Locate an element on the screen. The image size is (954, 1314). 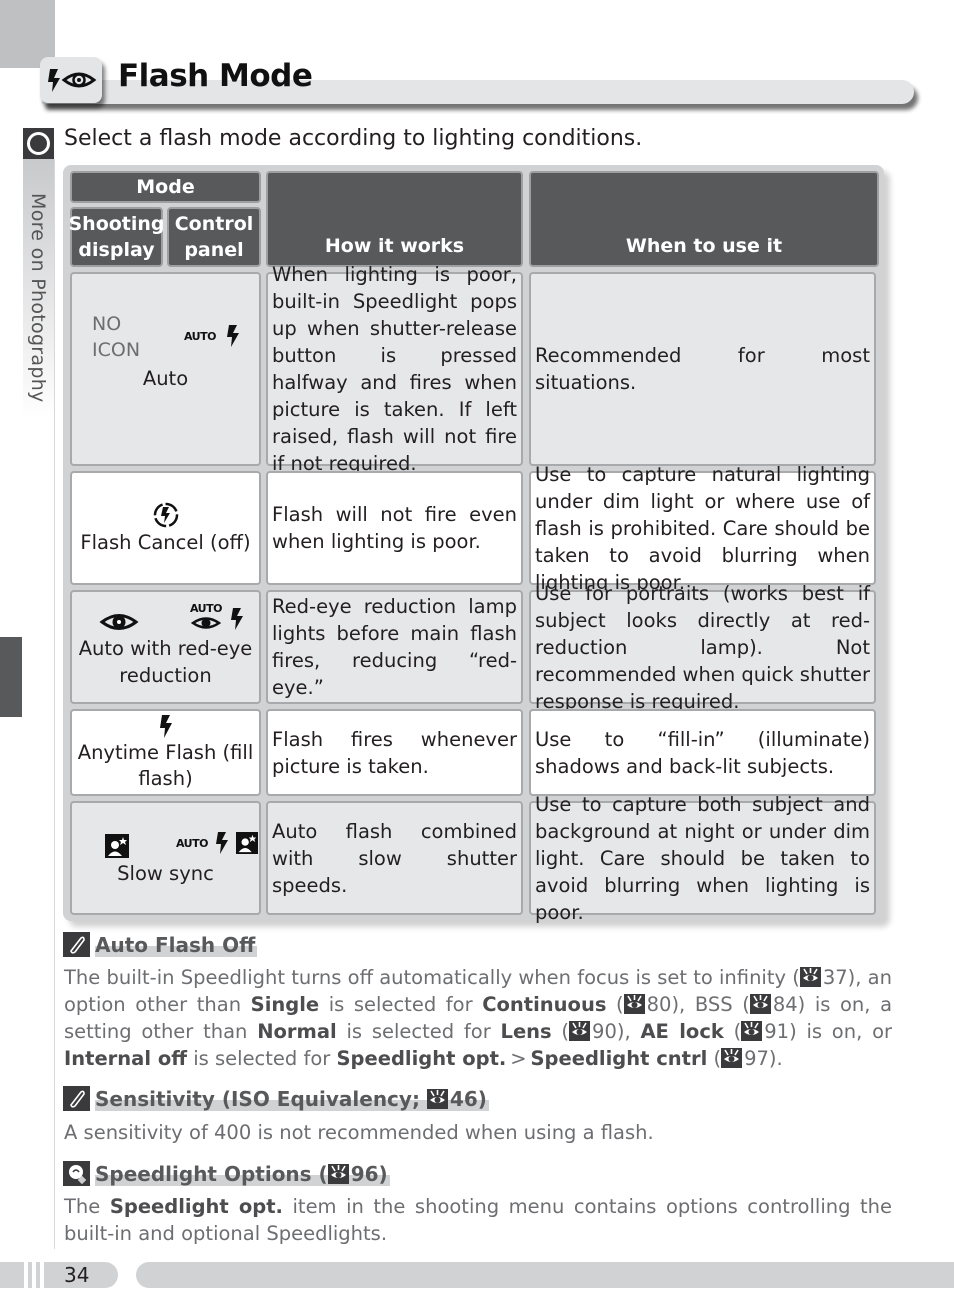
page-number: 34 is located at coordinates (77, 1275).